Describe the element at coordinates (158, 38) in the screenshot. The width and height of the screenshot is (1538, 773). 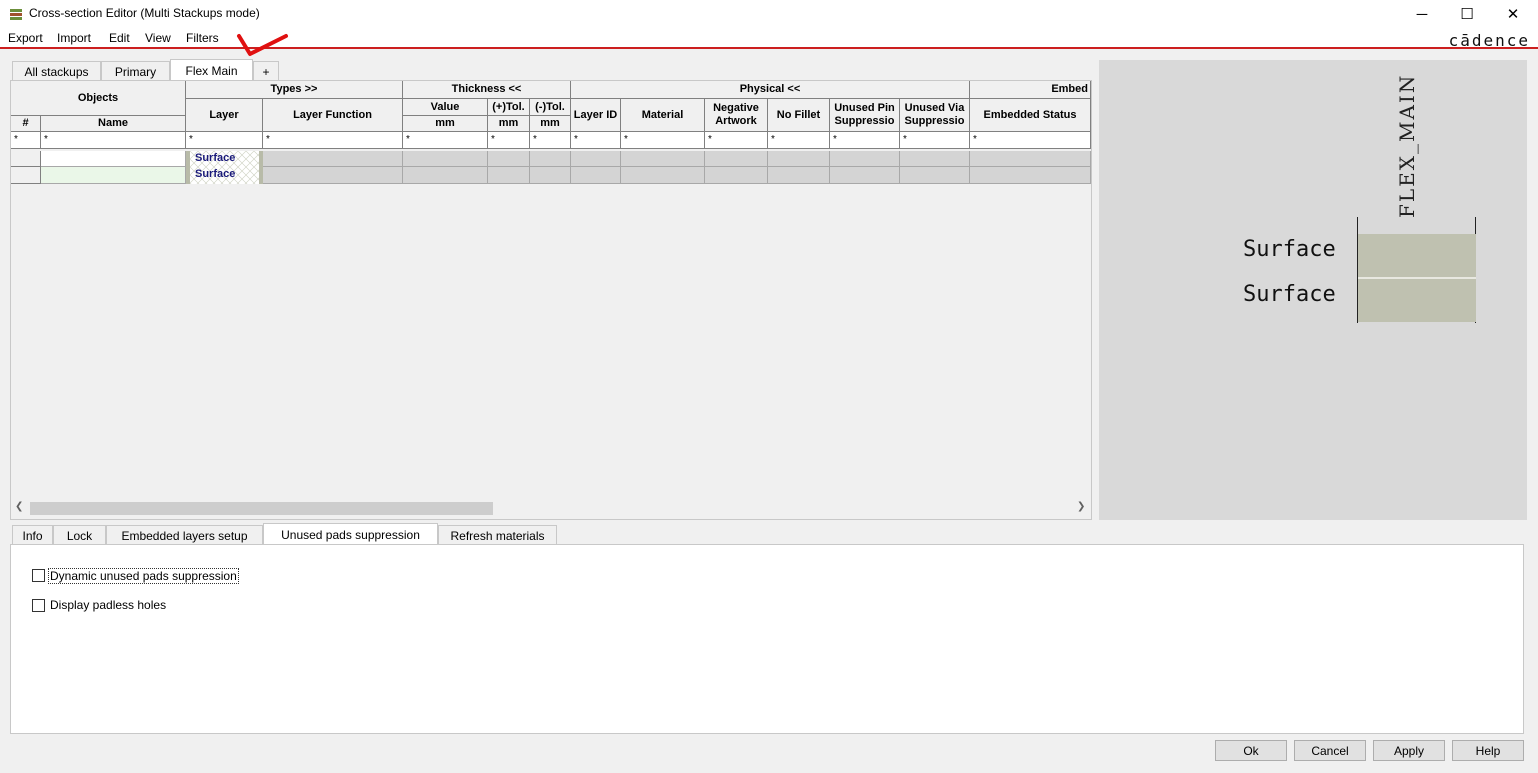
I see `menu-view: View` at that location.